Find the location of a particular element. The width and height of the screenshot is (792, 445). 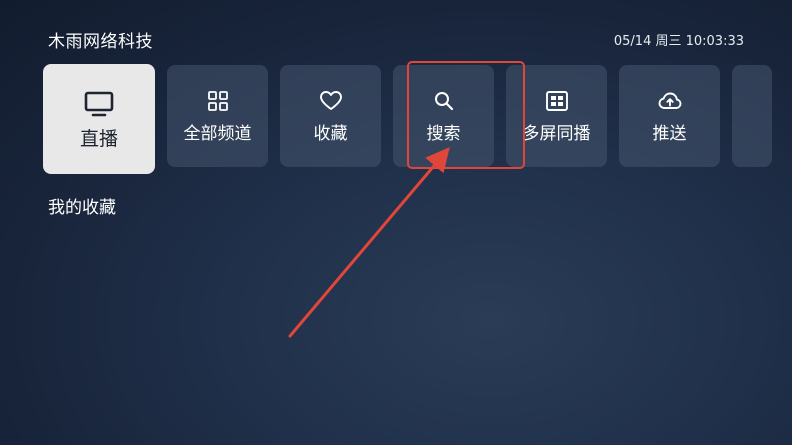

menu-item-label: 直播 is located at coordinates (98, 139).